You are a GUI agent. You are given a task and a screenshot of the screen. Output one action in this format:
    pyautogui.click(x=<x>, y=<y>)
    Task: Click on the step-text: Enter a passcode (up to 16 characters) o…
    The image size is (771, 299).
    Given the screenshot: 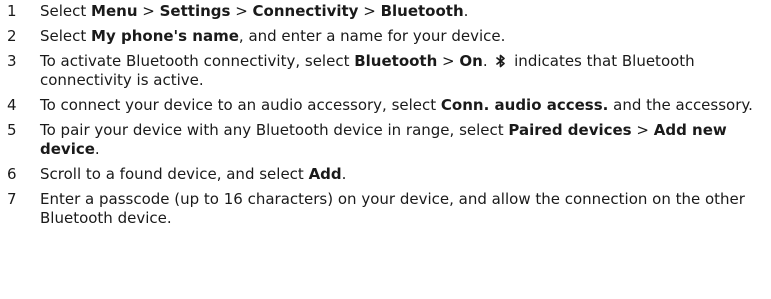 What is the action you would take?
    pyautogui.click(x=392, y=208)
    